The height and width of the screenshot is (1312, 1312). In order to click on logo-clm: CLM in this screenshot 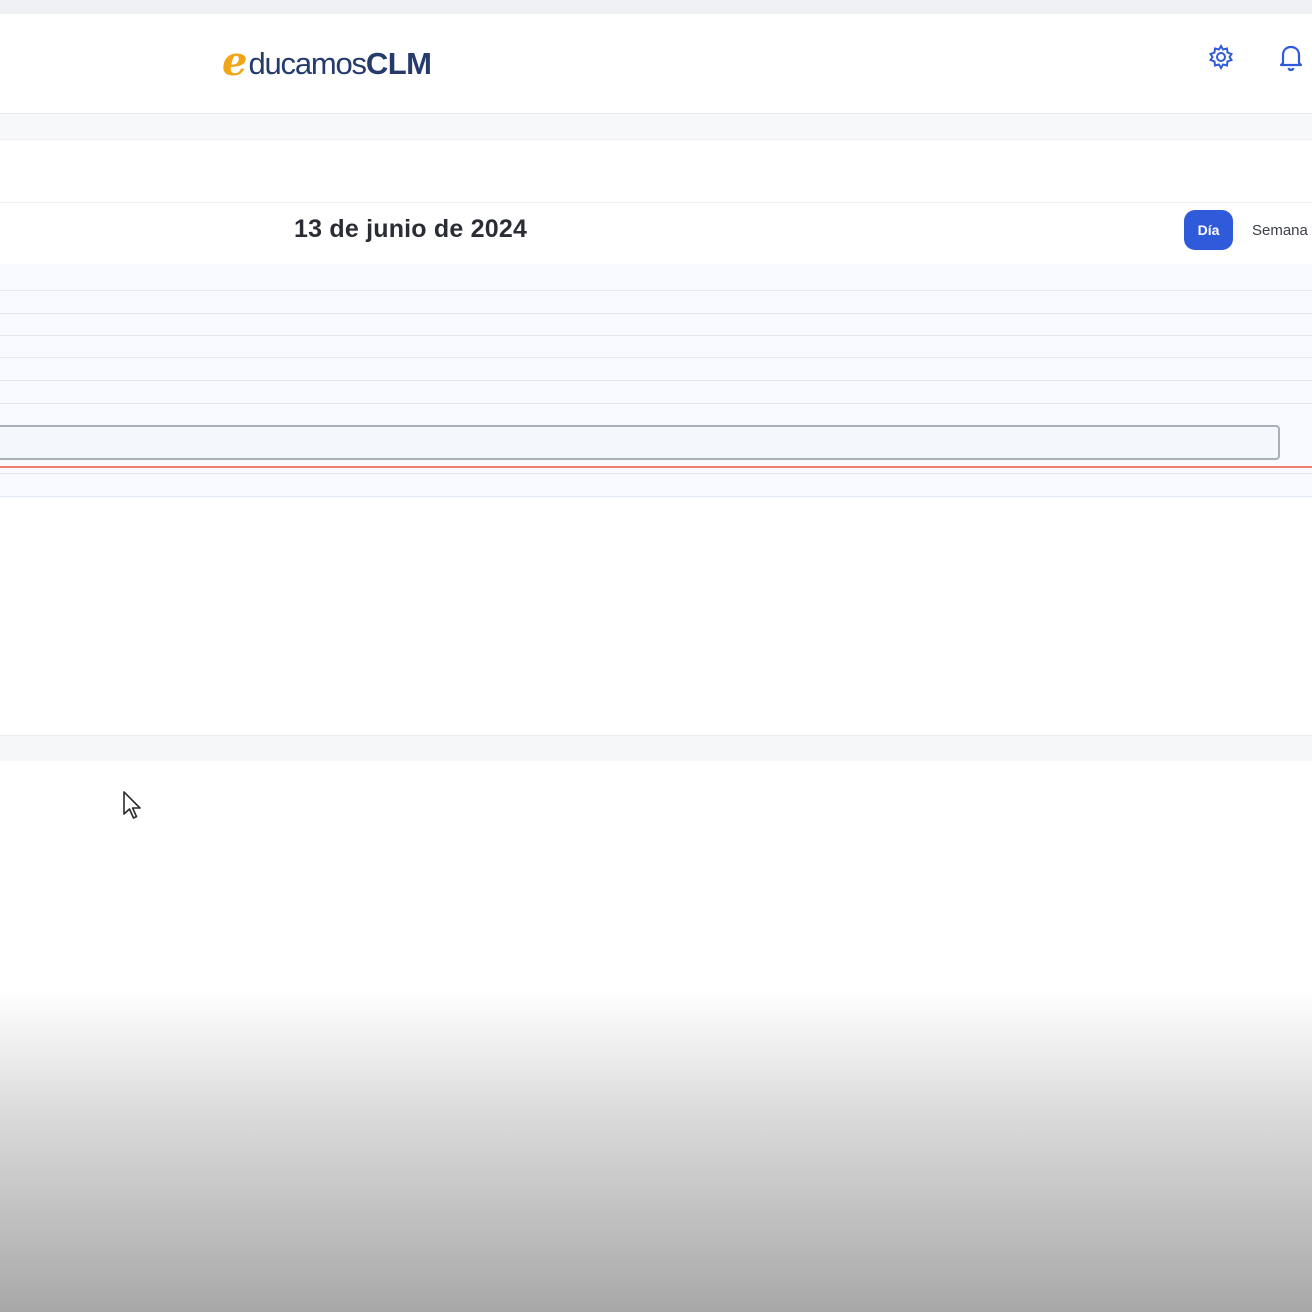, I will do `click(398, 63)`.